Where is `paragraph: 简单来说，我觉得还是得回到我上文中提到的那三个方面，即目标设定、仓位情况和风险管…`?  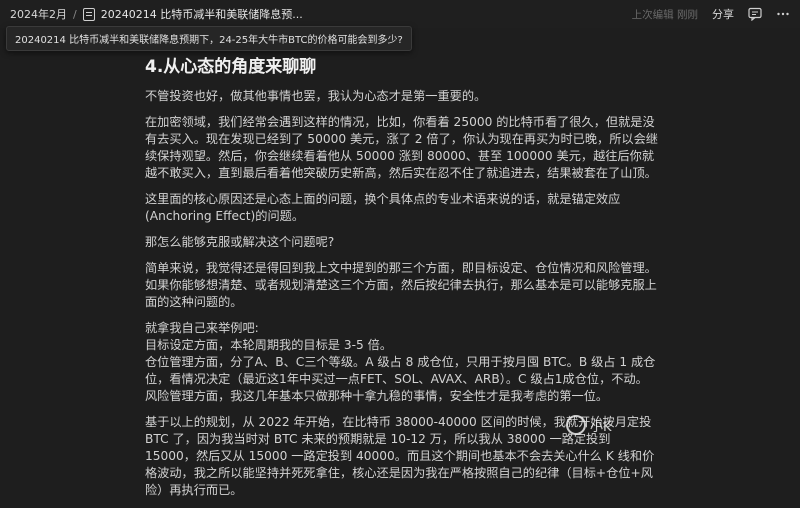 paragraph: 简单来说，我觉得还是得回到我上文中提到的那三个方面，即目标设定、仓位情况和风险管… is located at coordinates (401, 285).